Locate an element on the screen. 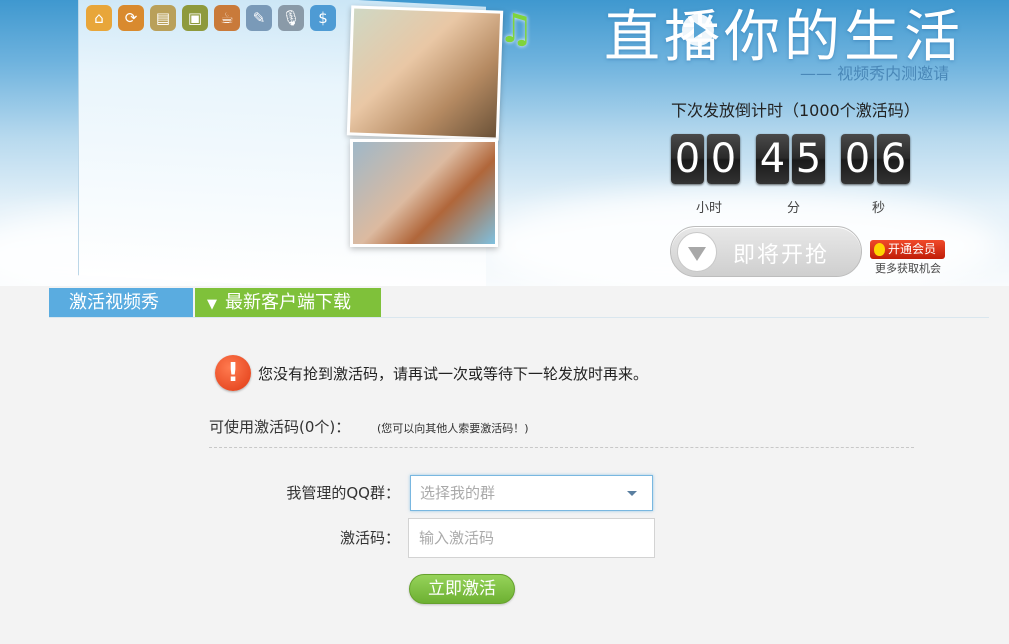 This screenshot has height=644, width=1009. unit-hours: 小时 is located at coordinates (709, 208).